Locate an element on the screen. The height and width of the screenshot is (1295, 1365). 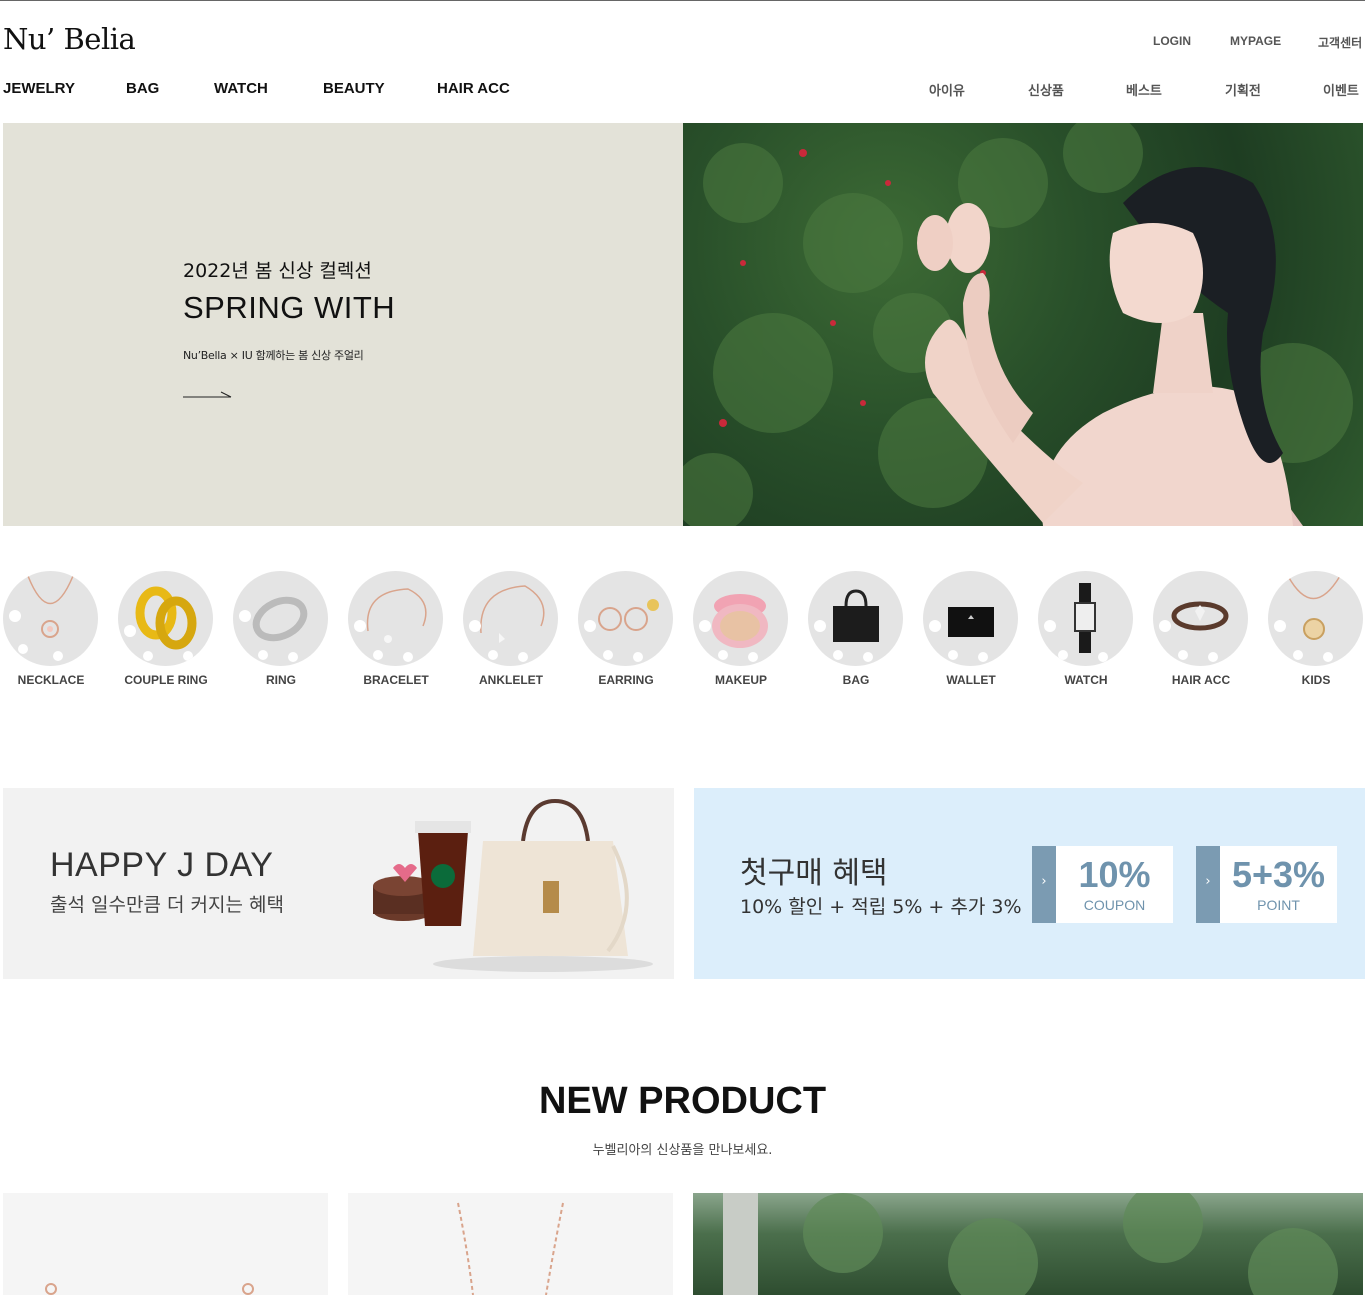
kids-pendant-icon is located at coordinates (1315, 618).